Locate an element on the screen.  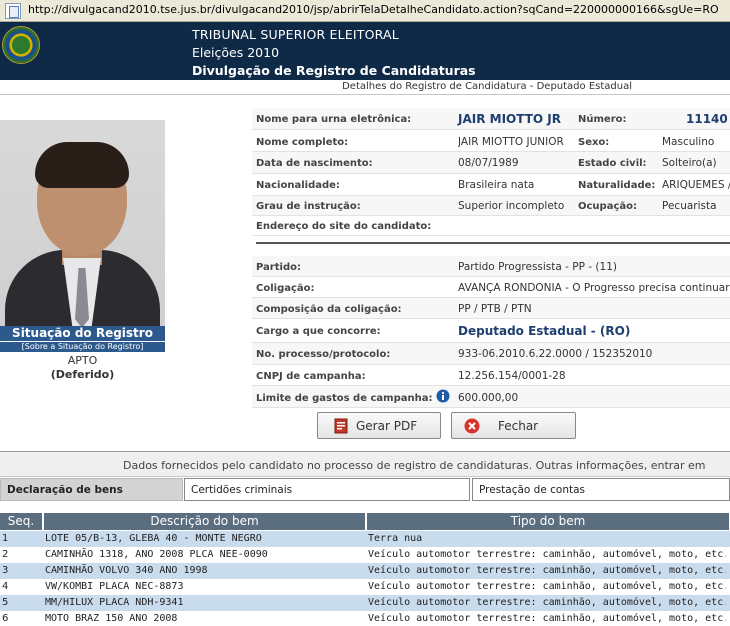
nascimento-label: Data de nascimento: is located at coordinates (314, 163).